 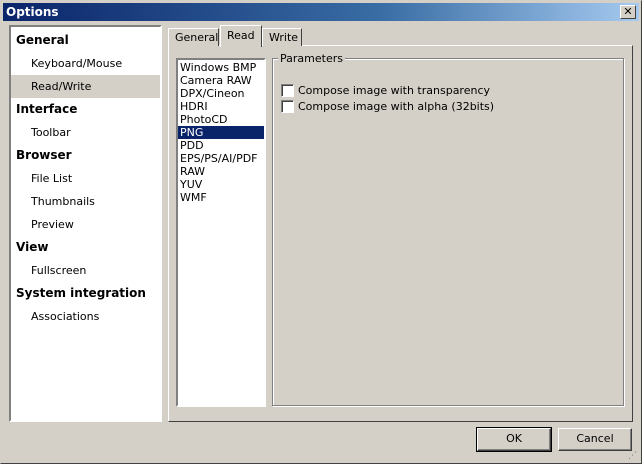 What do you see at coordinates (85, 63) in the screenshot?
I see `category-item: Keyboard/Mouse` at bounding box center [85, 63].